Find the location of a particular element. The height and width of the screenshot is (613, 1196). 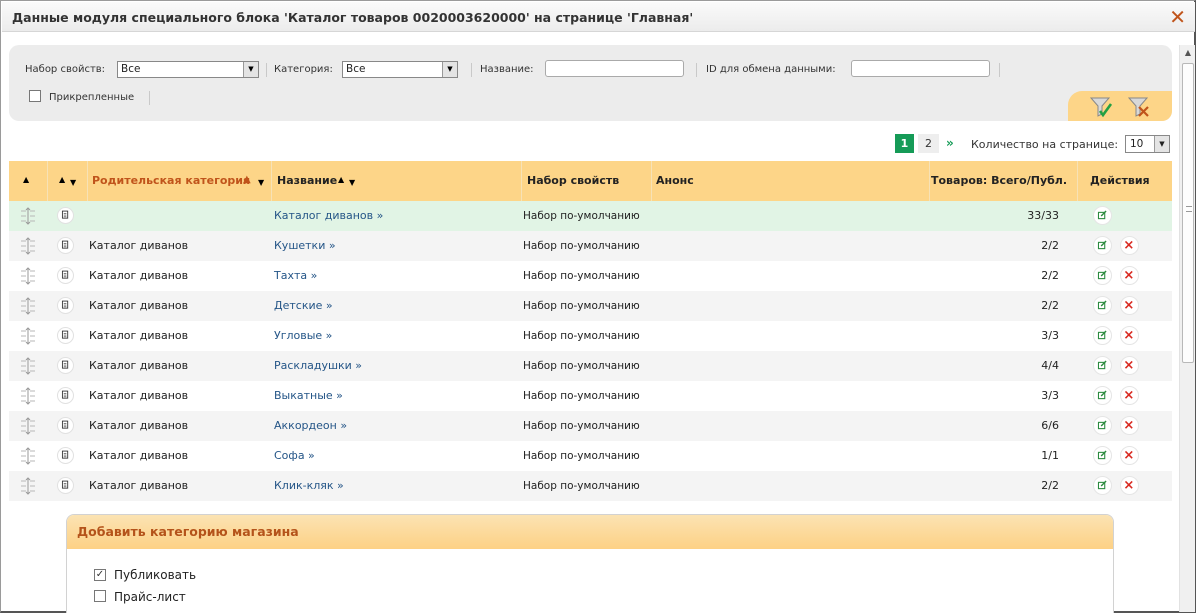

name-filter-label: Название: is located at coordinates (507, 69).